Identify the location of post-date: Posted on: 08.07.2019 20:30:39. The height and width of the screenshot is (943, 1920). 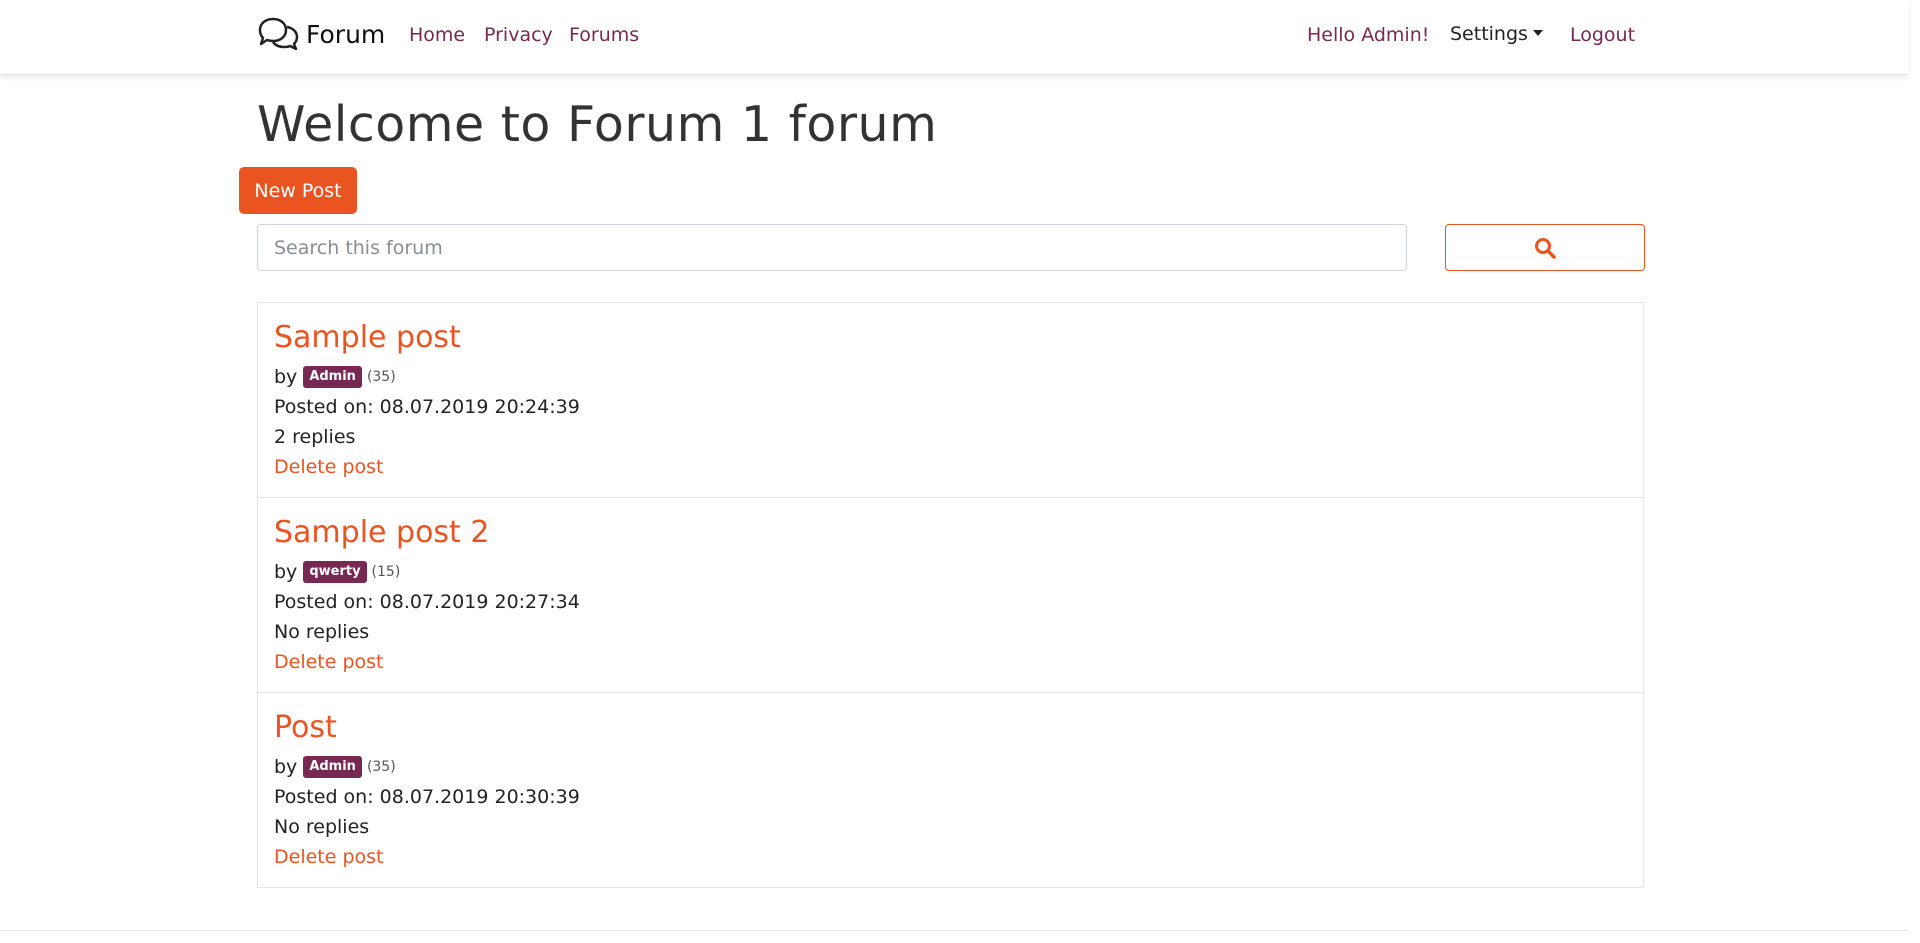
(427, 797).